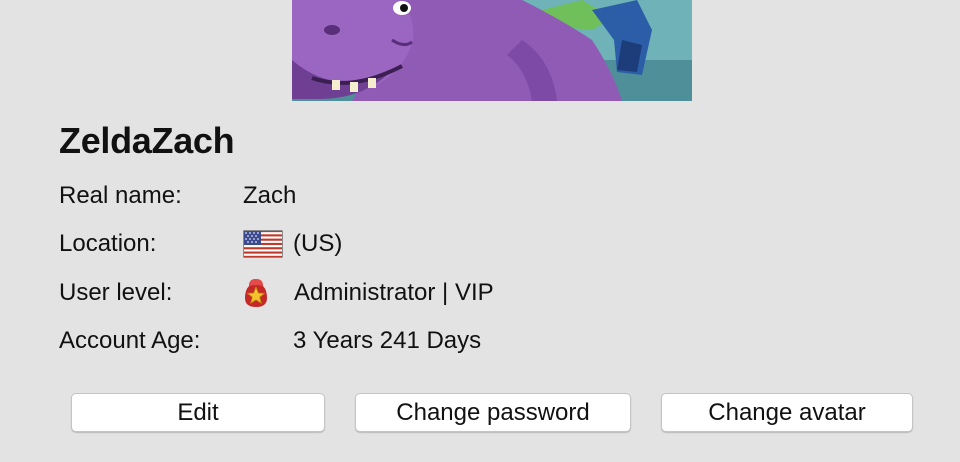 Image resolution: width=960 pixels, height=462 pixels. Describe the element at coordinates (387, 340) in the screenshot. I see `account-age-value: 3 Years 241 Days` at that location.